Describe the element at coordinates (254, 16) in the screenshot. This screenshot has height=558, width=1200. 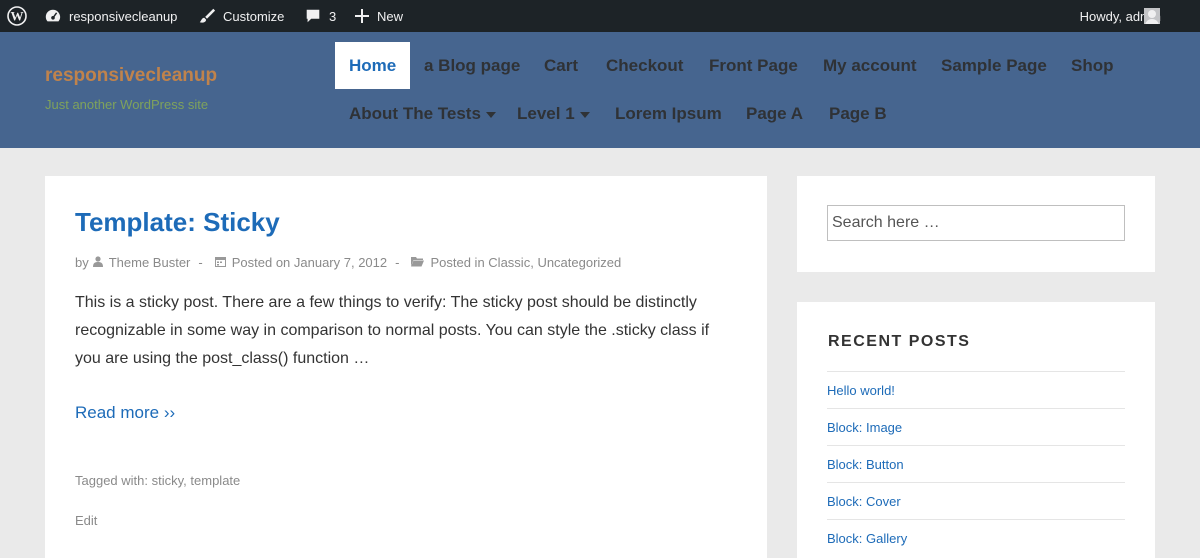
I see `customize-label: Customize` at that location.